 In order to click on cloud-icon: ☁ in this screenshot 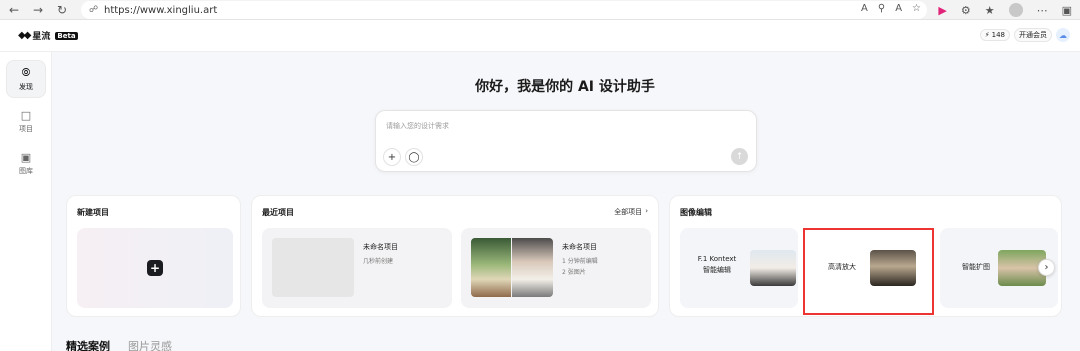, I will do `click(1063, 35)`.